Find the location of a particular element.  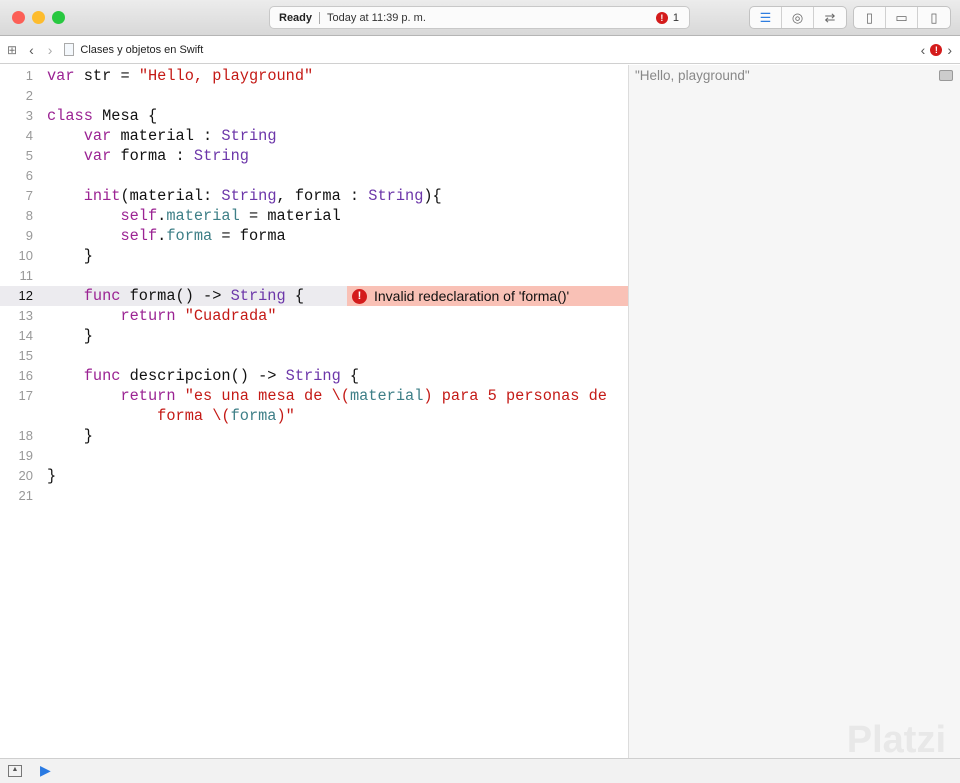

code-token: (material: is located at coordinates (171, 196).